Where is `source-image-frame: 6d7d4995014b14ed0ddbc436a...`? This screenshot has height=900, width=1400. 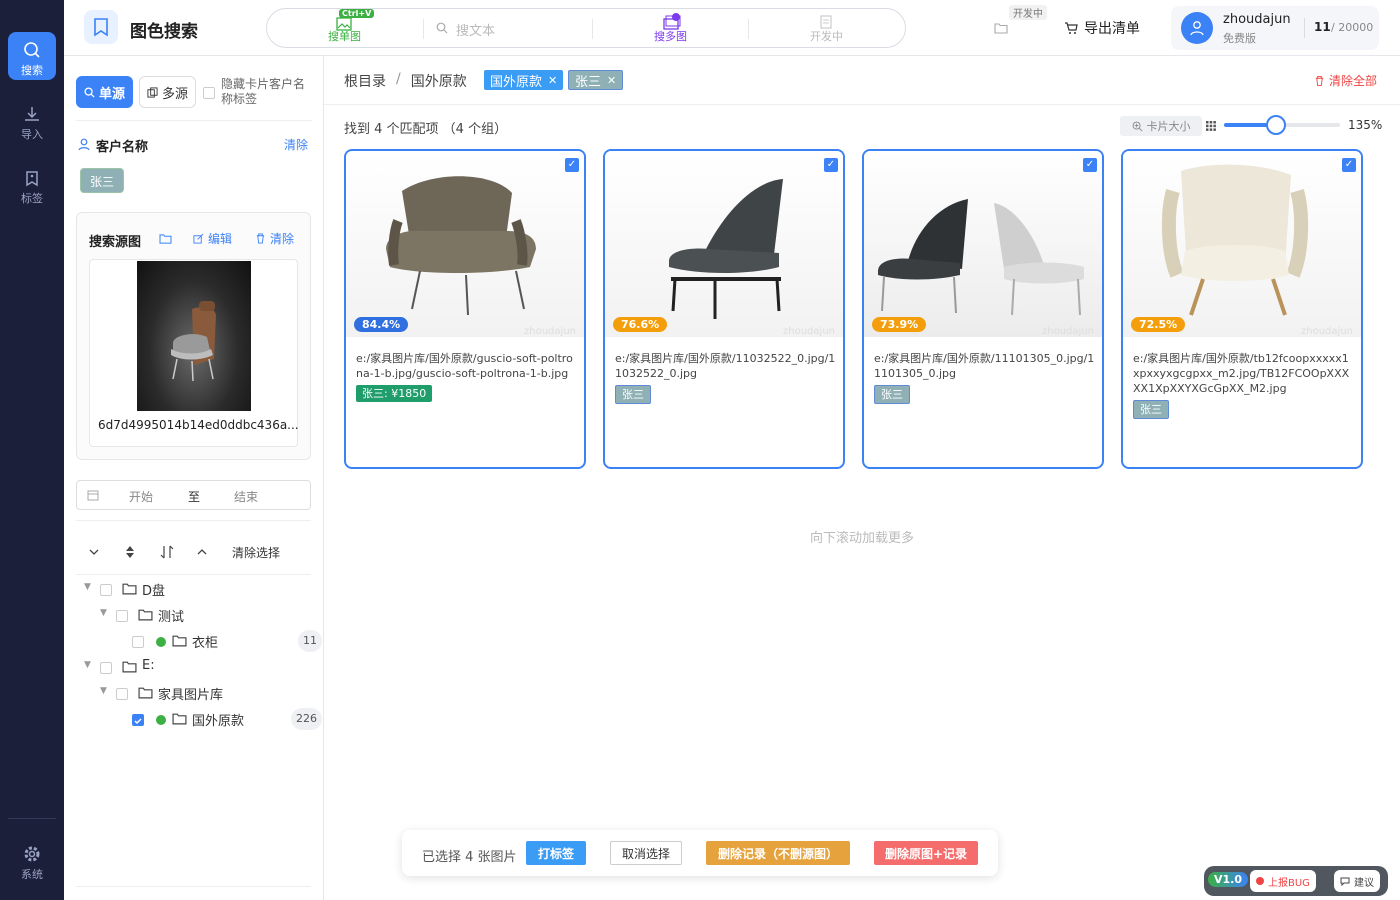
source-image-frame: 6d7d4995014b14ed0ddbc436a... is located at coordinates (194, 353).